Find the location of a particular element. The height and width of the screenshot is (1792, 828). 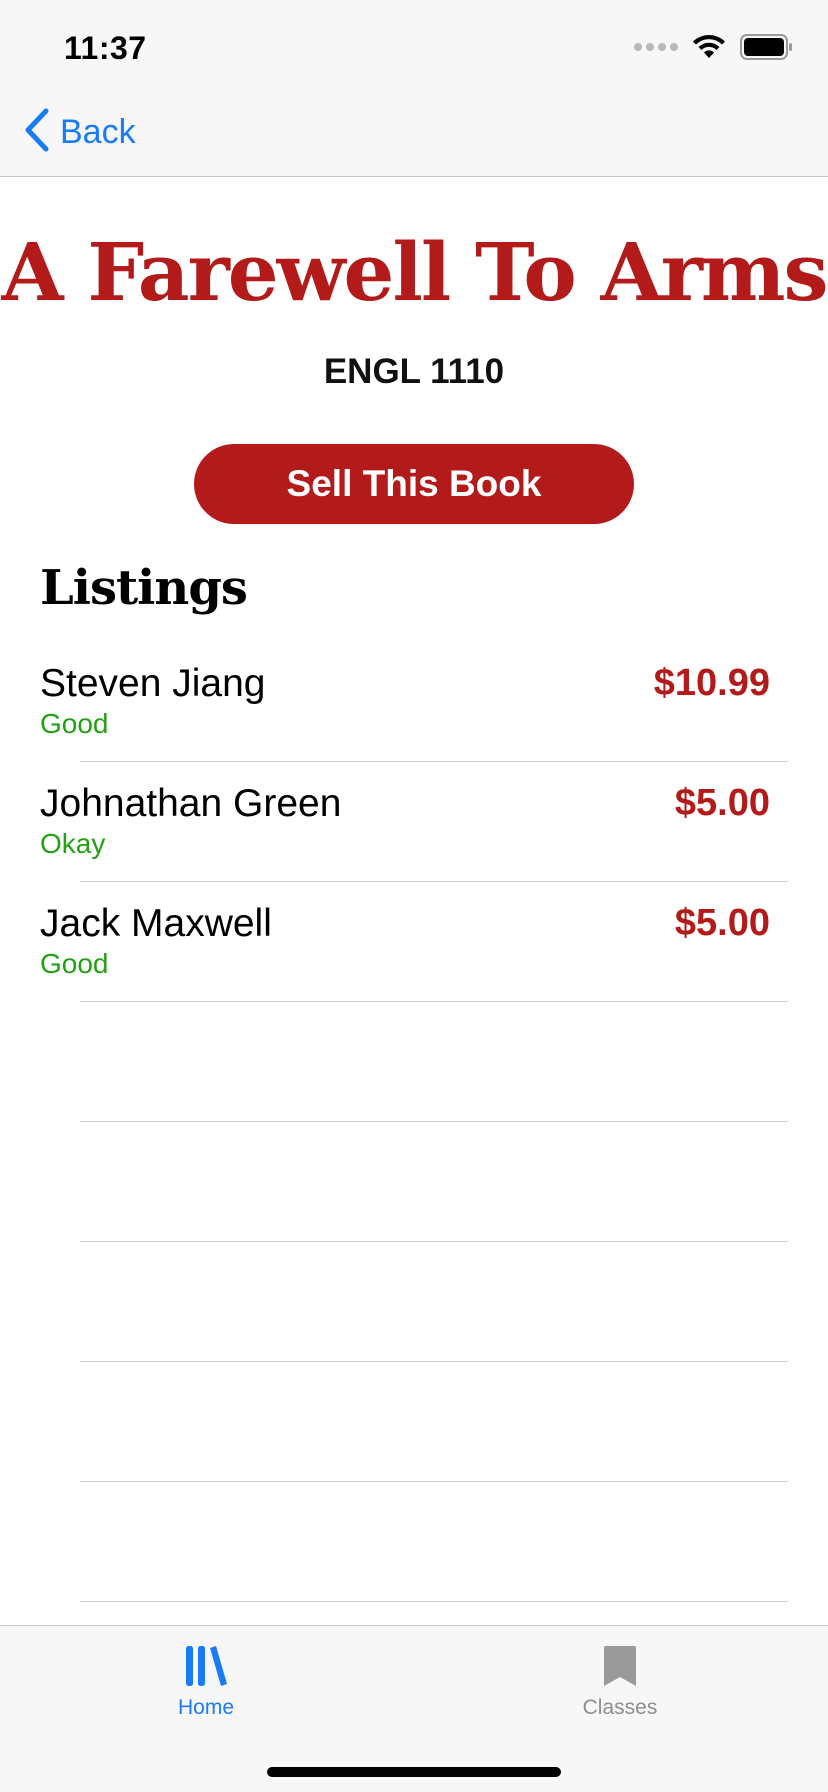

sell-book-button: Sell This Book is located at coordinates (414, 484).